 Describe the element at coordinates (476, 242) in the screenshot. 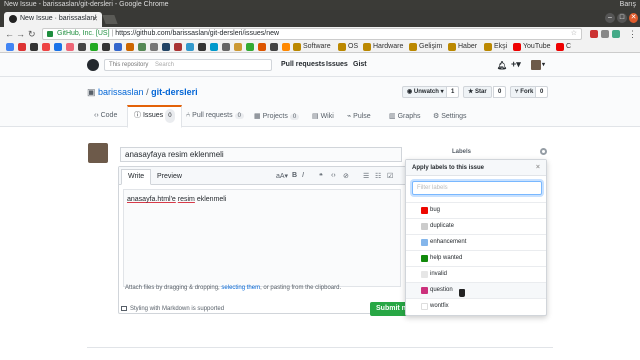

I see `label-option-enhancement: enhancement` at that location.